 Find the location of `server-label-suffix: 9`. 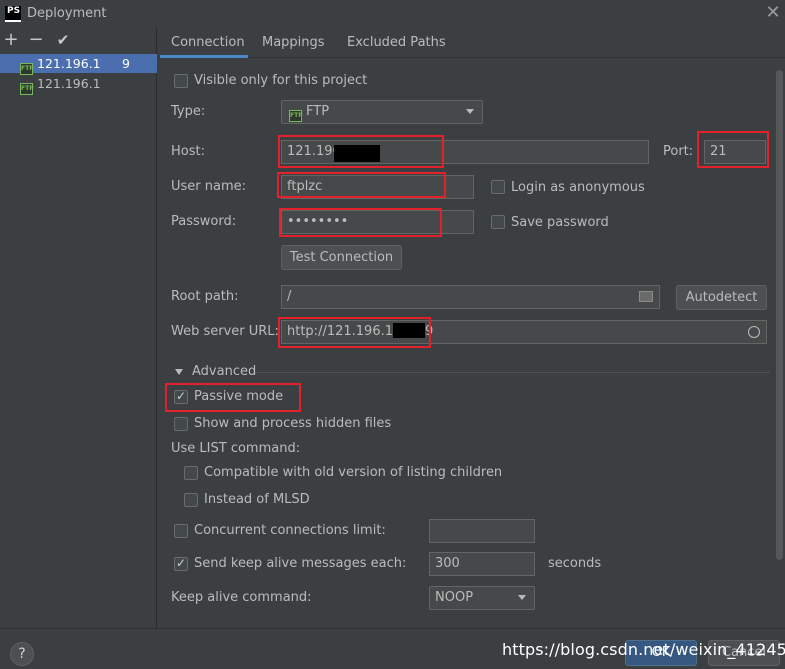

server-label-suffix: 9 is located at coordinates (126, 63).